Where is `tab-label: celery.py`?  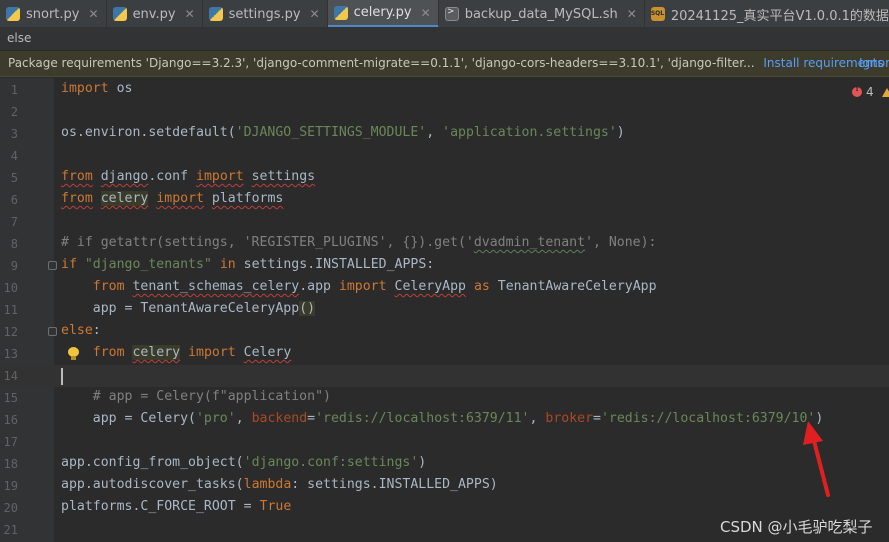 tab-label: celery.py is located at coordinates (382, 12).